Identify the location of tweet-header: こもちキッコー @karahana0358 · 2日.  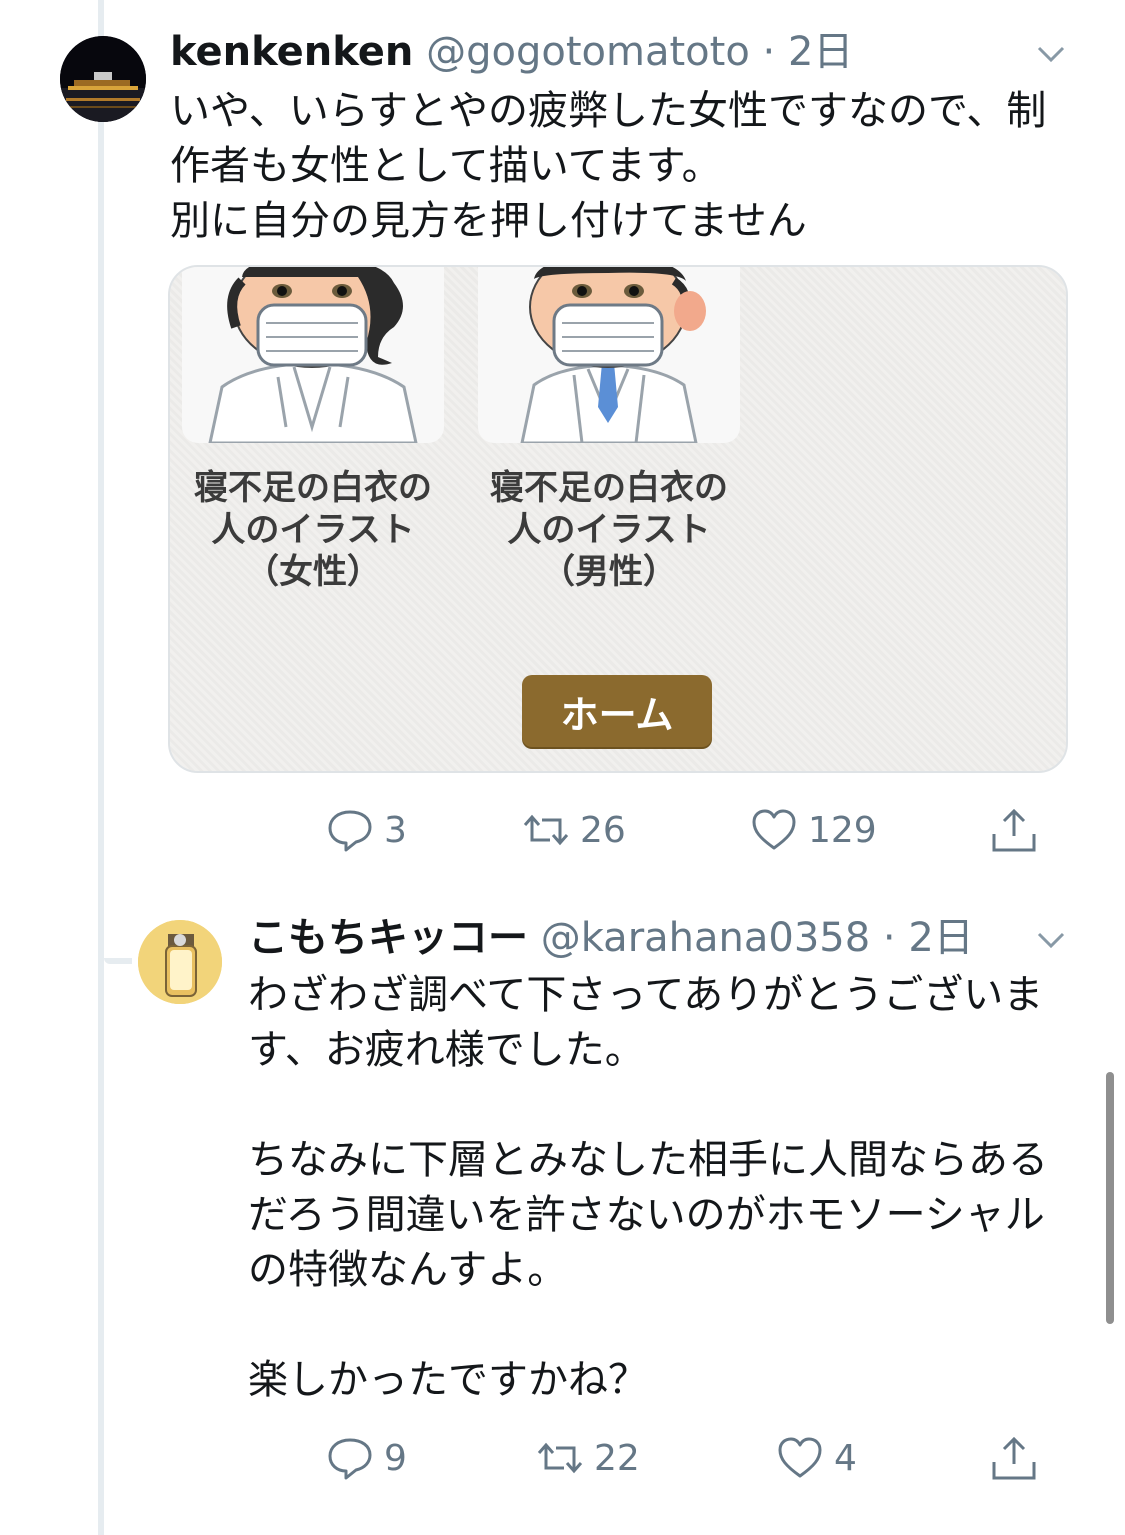
(611, 938).